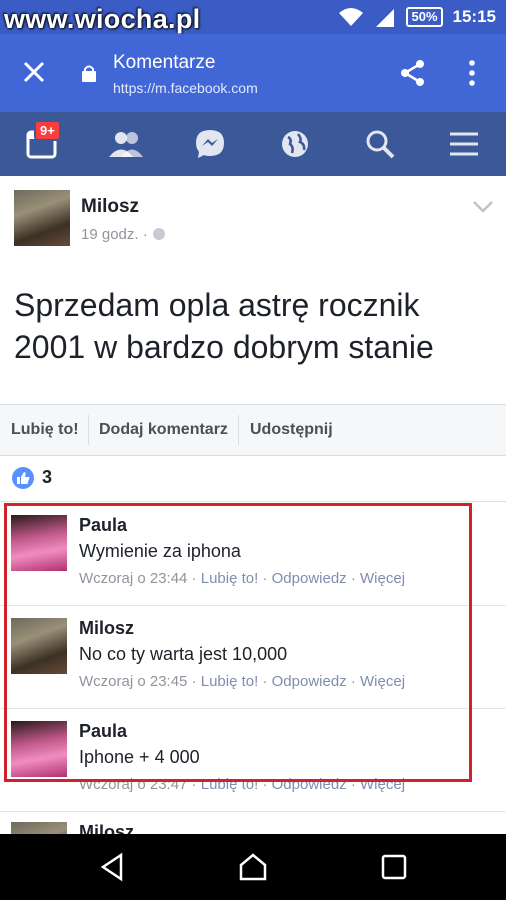  Describe the element at coordinates (47, 130) in the screenshot. I see `notification-badge: 9+` at that location.